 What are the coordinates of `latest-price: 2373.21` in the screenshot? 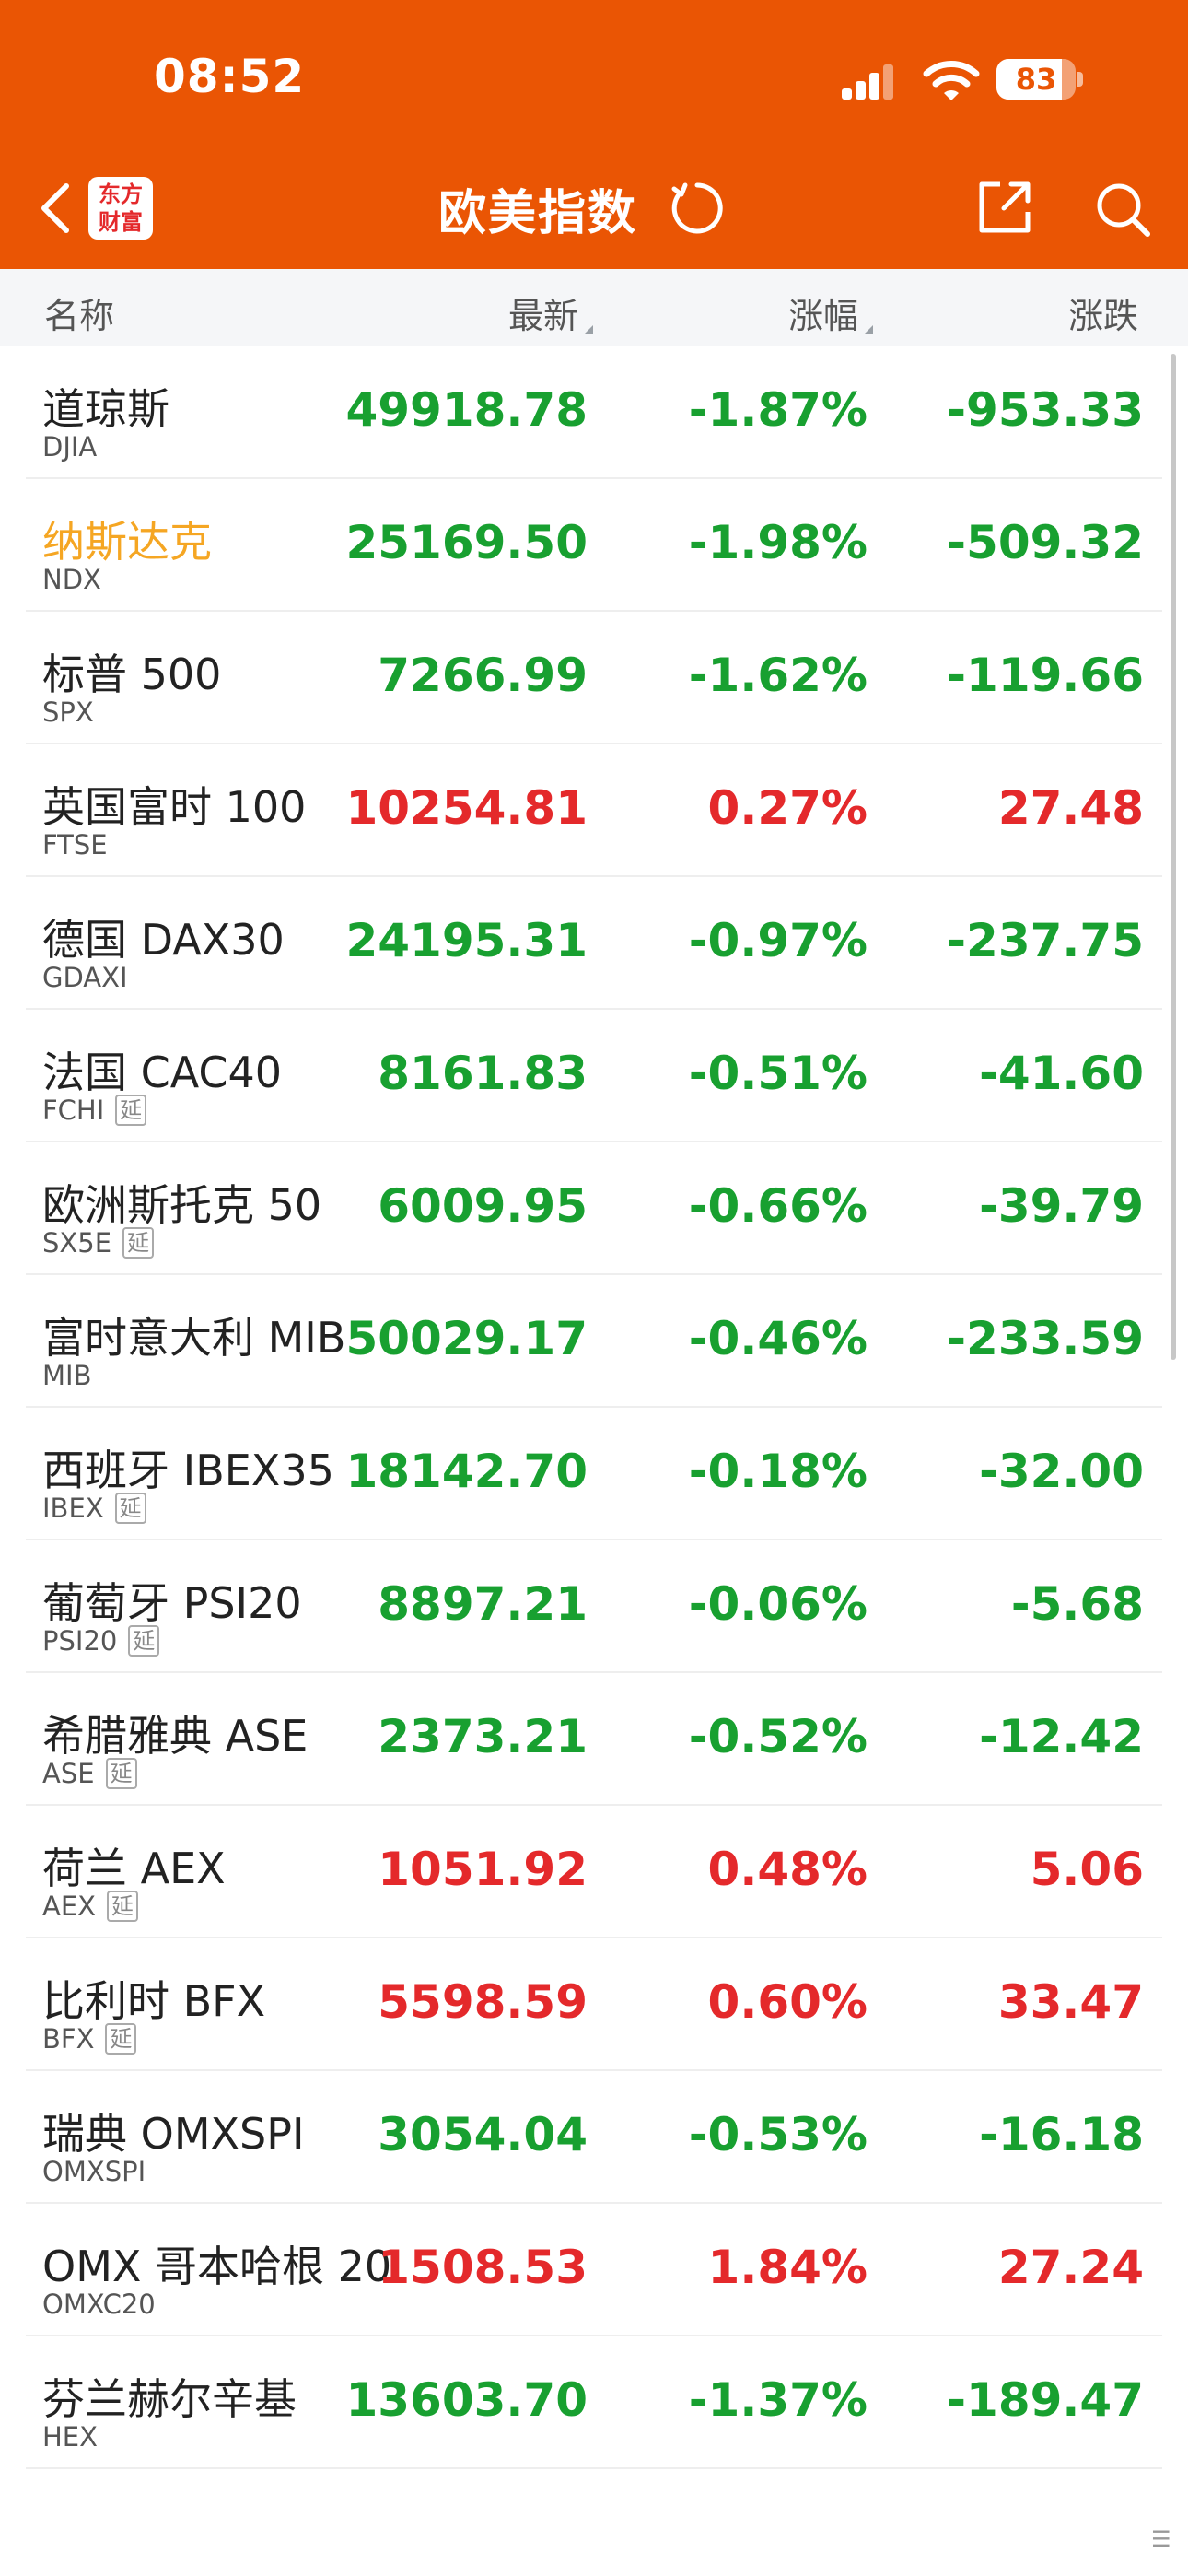 It's located at (483, 1736).